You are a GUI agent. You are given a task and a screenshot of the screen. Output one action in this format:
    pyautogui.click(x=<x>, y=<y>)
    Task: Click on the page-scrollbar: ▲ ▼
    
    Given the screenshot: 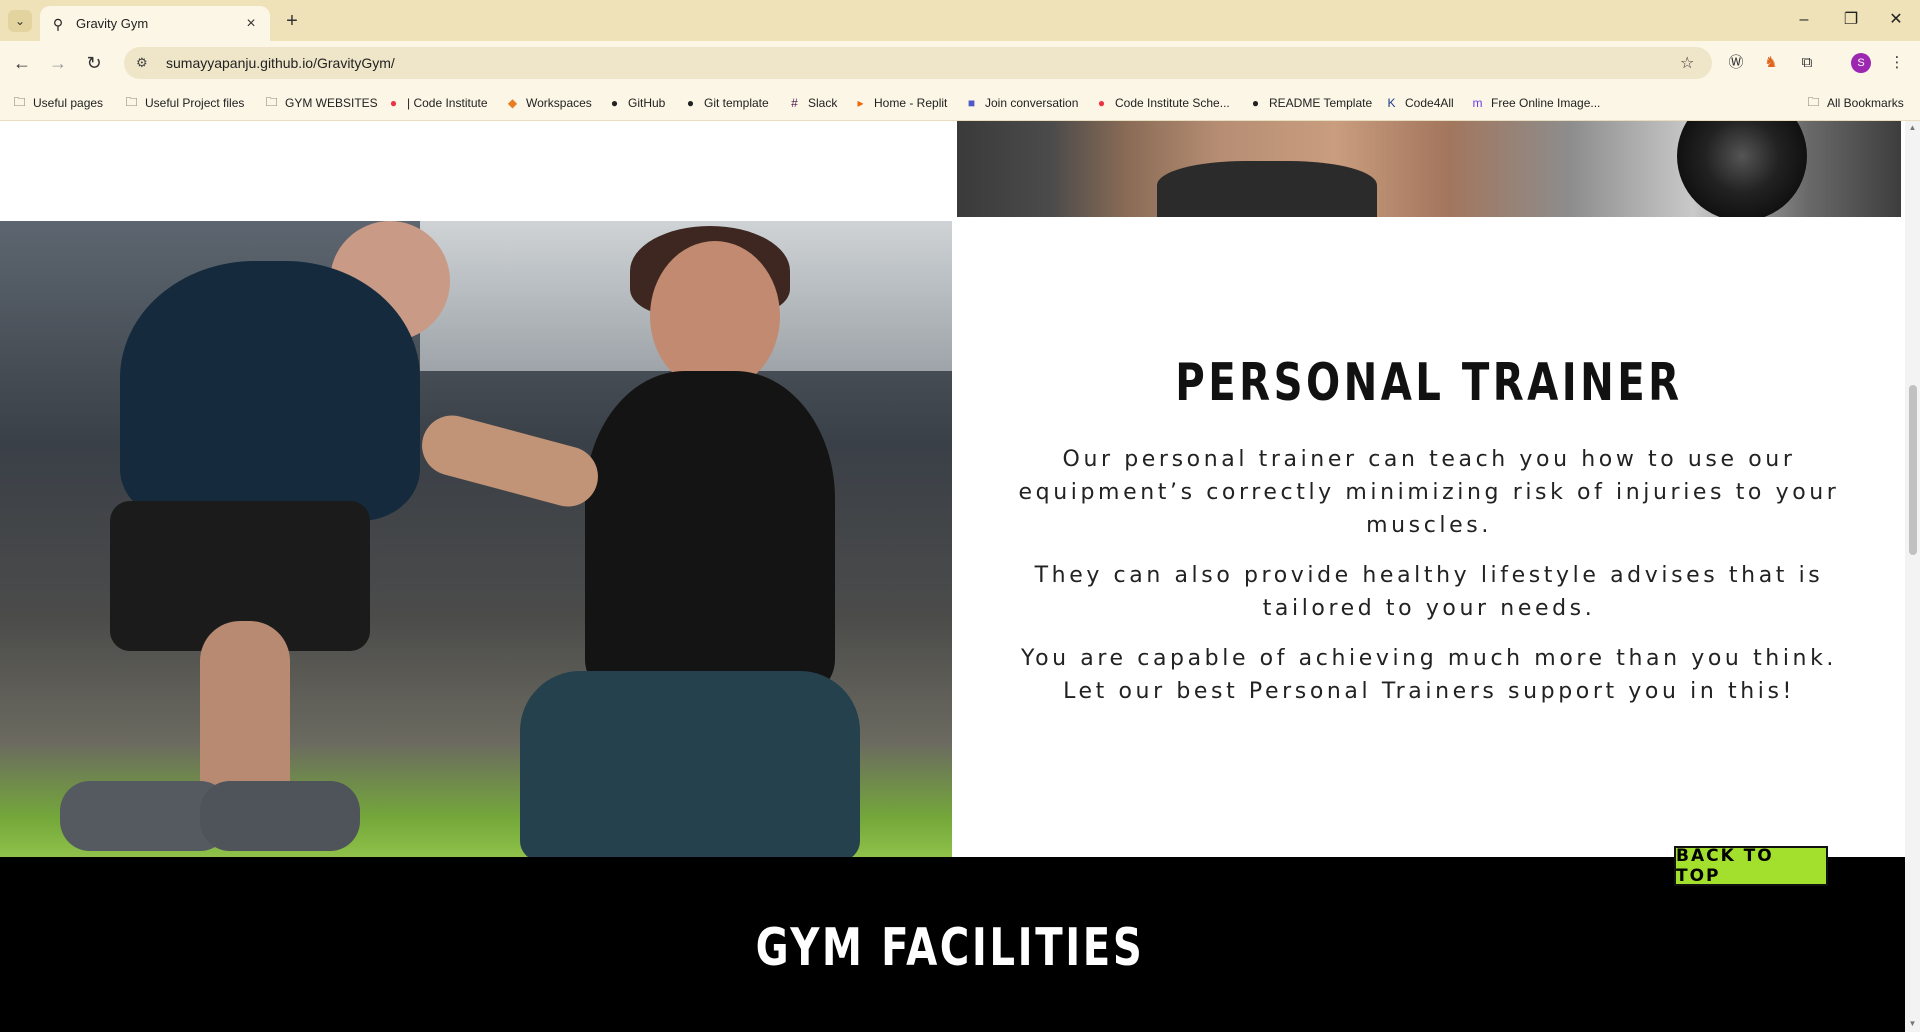 What is the action you would take?
    pyautogui.click(x=1912, y=576)
    